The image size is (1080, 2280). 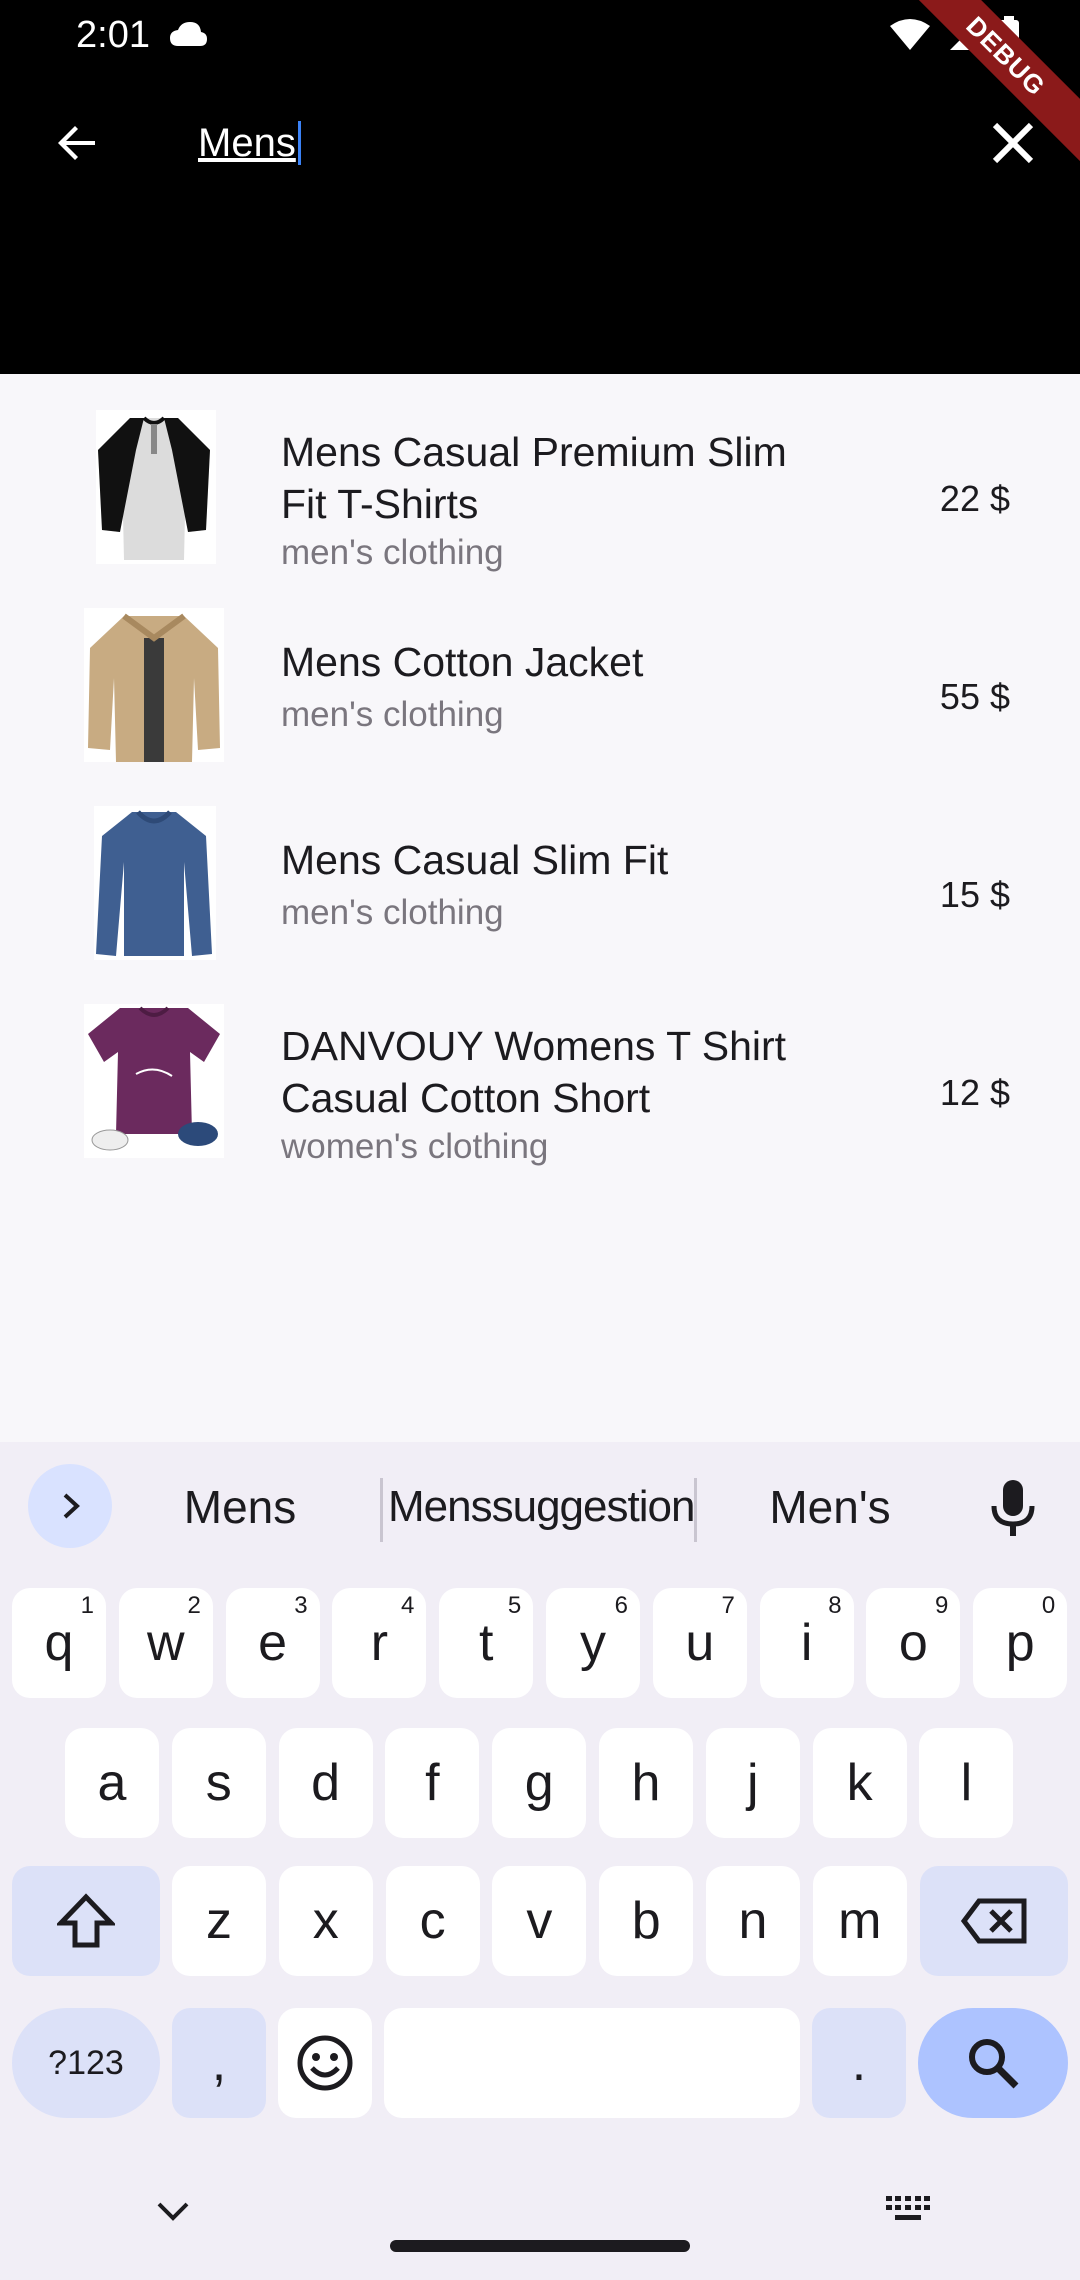 I want to click on key-hint-number: 9, so click(x=942, y=1605).